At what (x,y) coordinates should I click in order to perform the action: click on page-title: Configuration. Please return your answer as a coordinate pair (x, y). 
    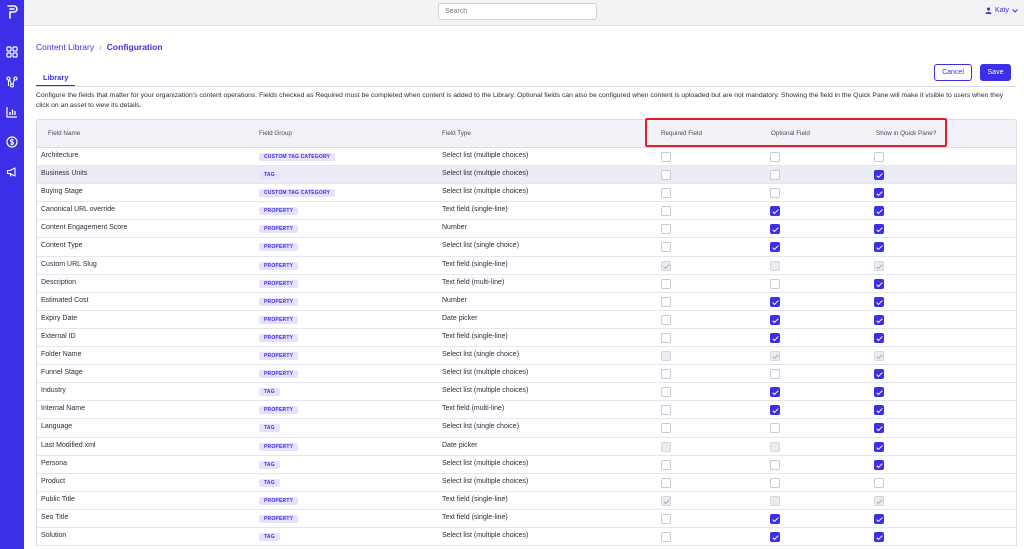
    Looking at the image, I should click on (134, 47).